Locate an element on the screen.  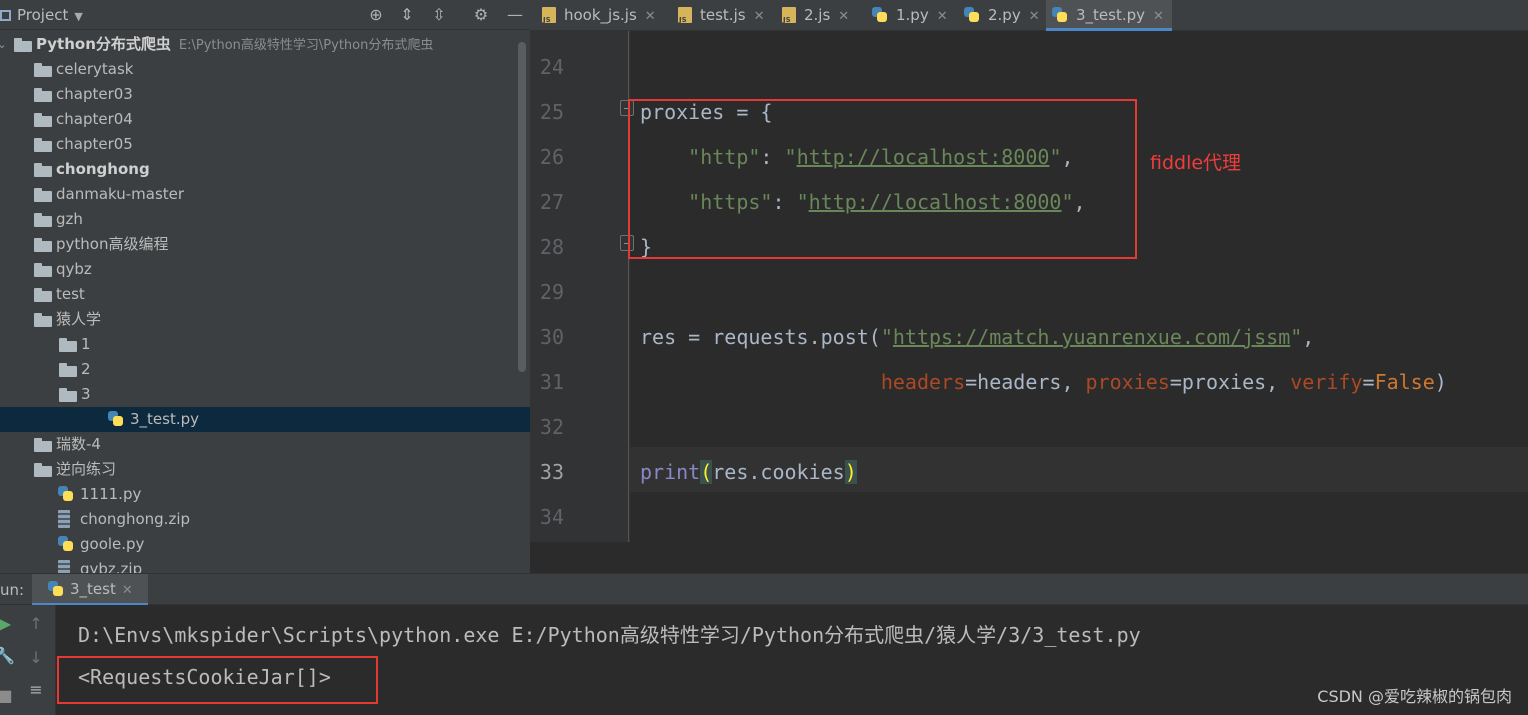
tab-label: 2.py is located at coordinates (1004, 15).